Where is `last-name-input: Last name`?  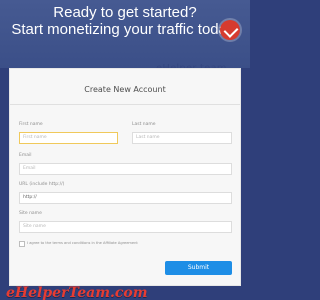 last-name-input: Last name is located at coordinates (182, 138).